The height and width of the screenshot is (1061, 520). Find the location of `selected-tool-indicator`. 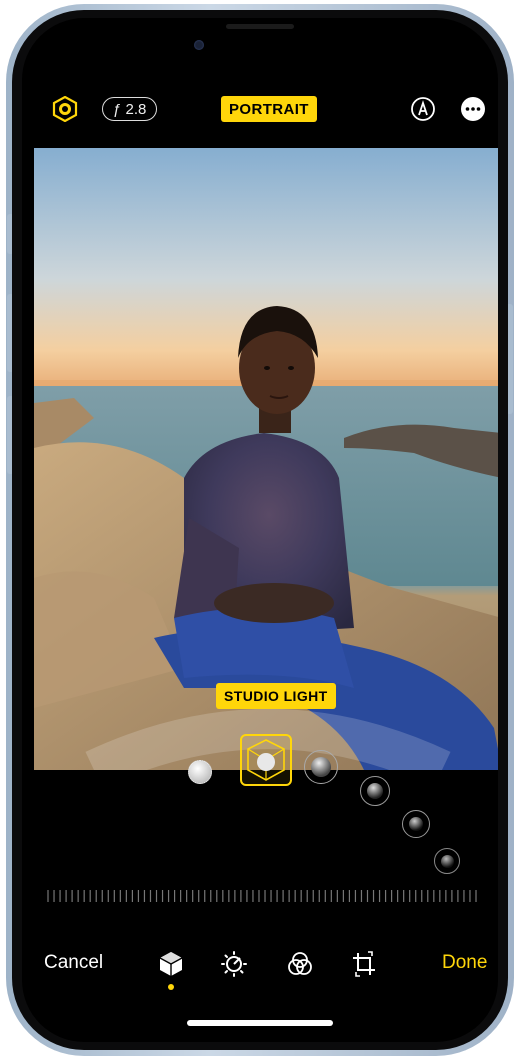

selected-tool-indicator is located at coordinates (171, 987).